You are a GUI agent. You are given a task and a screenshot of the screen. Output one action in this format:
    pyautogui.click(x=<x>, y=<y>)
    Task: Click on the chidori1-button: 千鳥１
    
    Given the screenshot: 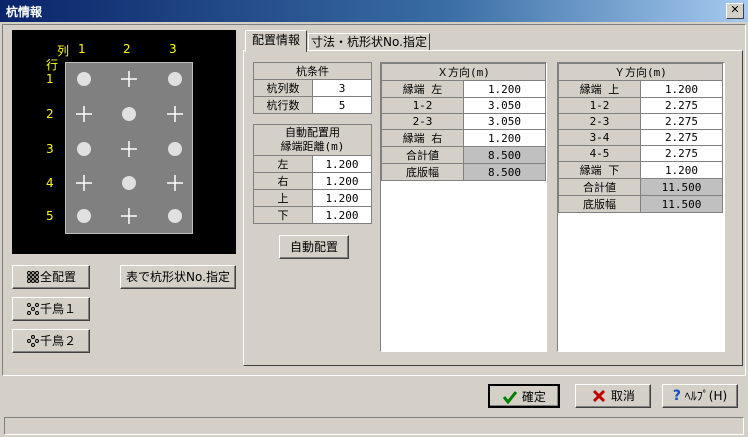 What is the action you would take?
    pyautogui.click(x=51, y=309)
    